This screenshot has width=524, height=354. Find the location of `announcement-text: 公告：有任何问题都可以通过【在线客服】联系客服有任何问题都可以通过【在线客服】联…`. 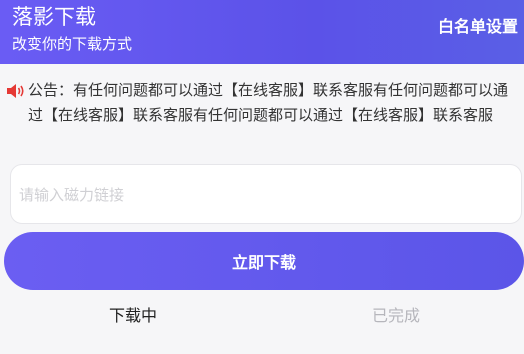

announcement-text: 公告：有任何问题都可以通过【在线客服】联系客服有任何问题都可以通过【在线客服】联… is located at coordinates (268, 102).